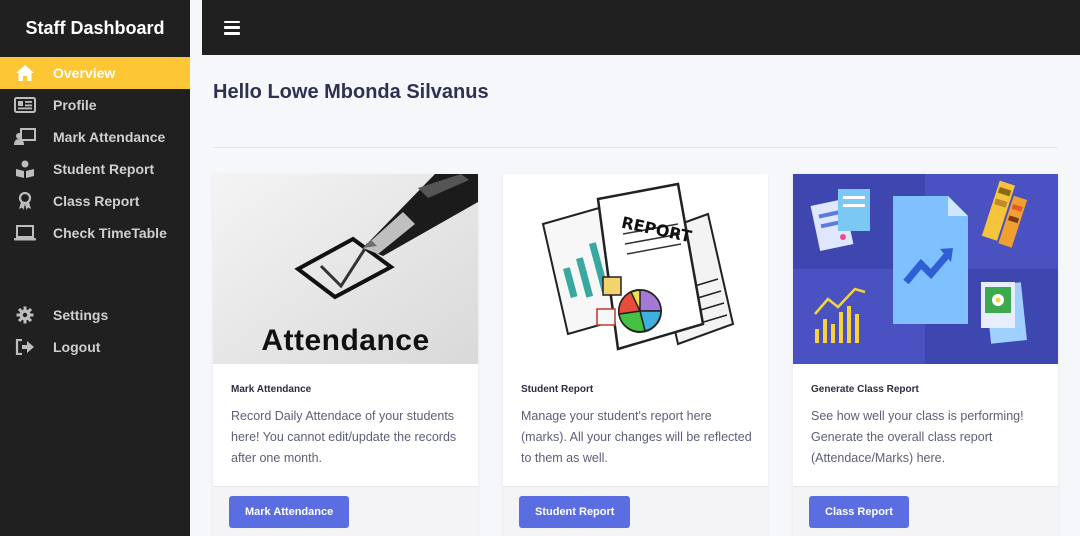 Image resolution: width=1080 pixels, height=536 pixels. I want to click on sidebar-item-label: Profile, so click(75, 105).